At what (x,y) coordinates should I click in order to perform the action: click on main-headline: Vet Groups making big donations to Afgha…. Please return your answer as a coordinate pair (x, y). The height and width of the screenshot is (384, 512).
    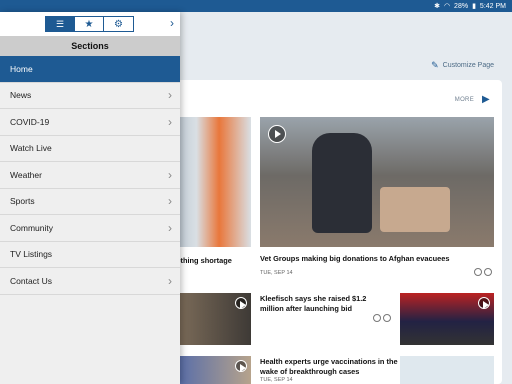
    Looking at the image, I should click on (377, 259).